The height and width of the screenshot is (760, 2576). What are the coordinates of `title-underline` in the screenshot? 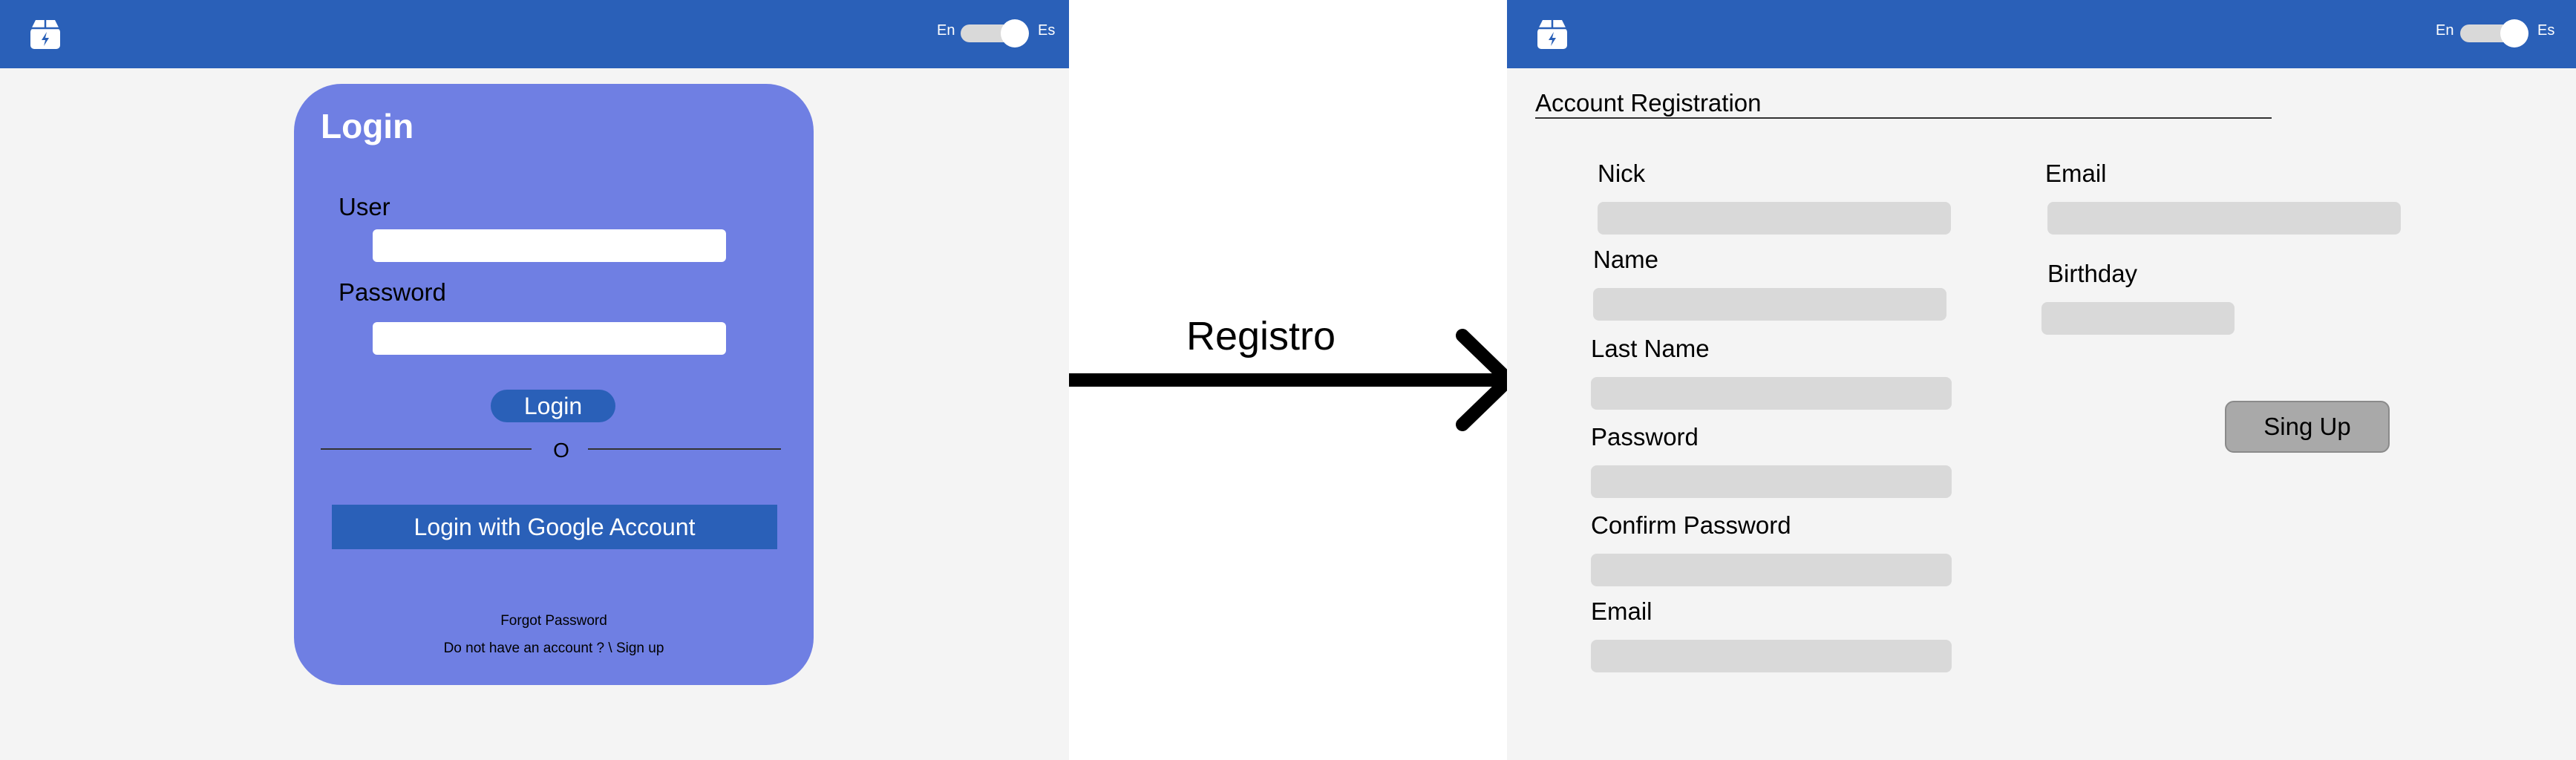 It's located at (1903, 118).